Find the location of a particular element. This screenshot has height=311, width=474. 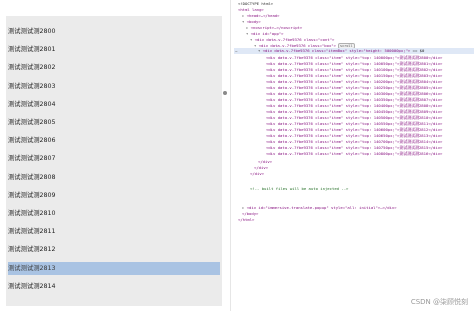

close-div-node: </div> is located at coordinates (257, 174).